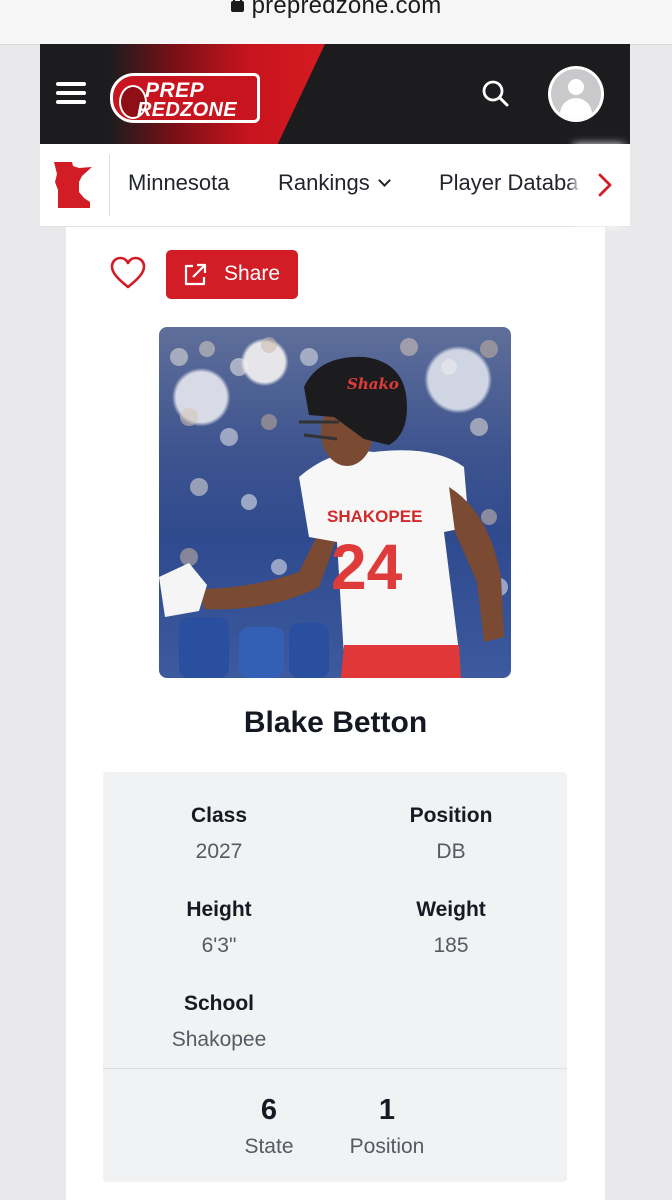 This screenshot has height=1200, width=672. What do you see at coordinates (451, 928) in the screenshot?
I see `detail-weight: Weight 185` at bounding box center [451, 928].